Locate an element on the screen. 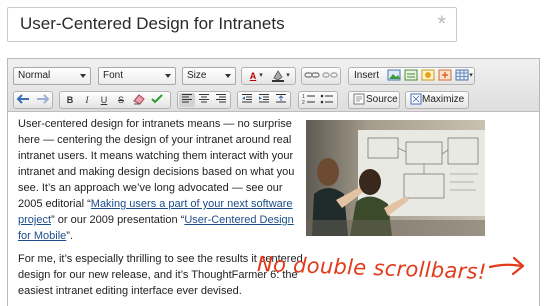 Image resolution: width=550 pixels, height=306 pixels. source-button: Source is located at coordinates (374, 100).